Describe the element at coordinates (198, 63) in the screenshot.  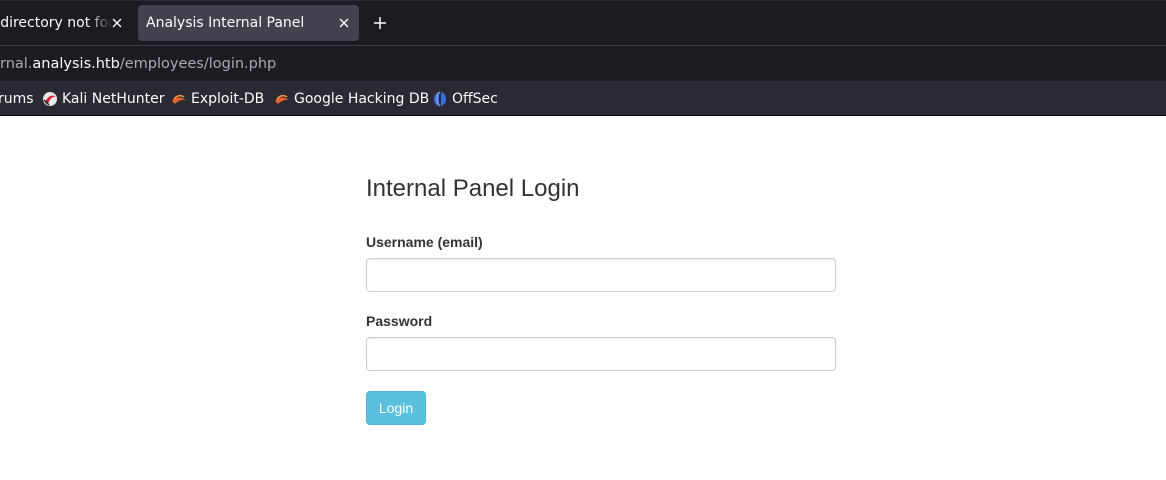
I see `url-path: /employees/login.php` at that location.